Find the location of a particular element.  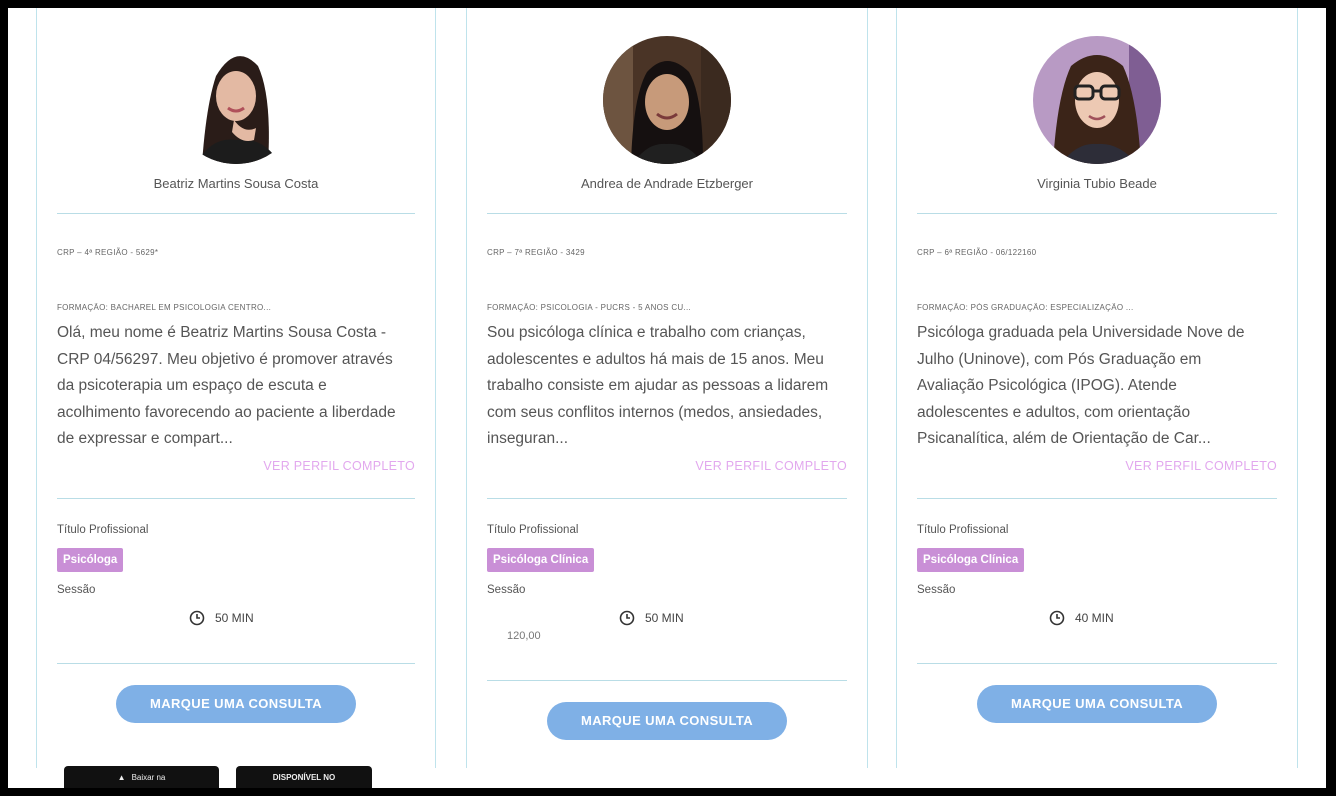

duration-text: 40 MIN is located at coordinates (1094, 618).